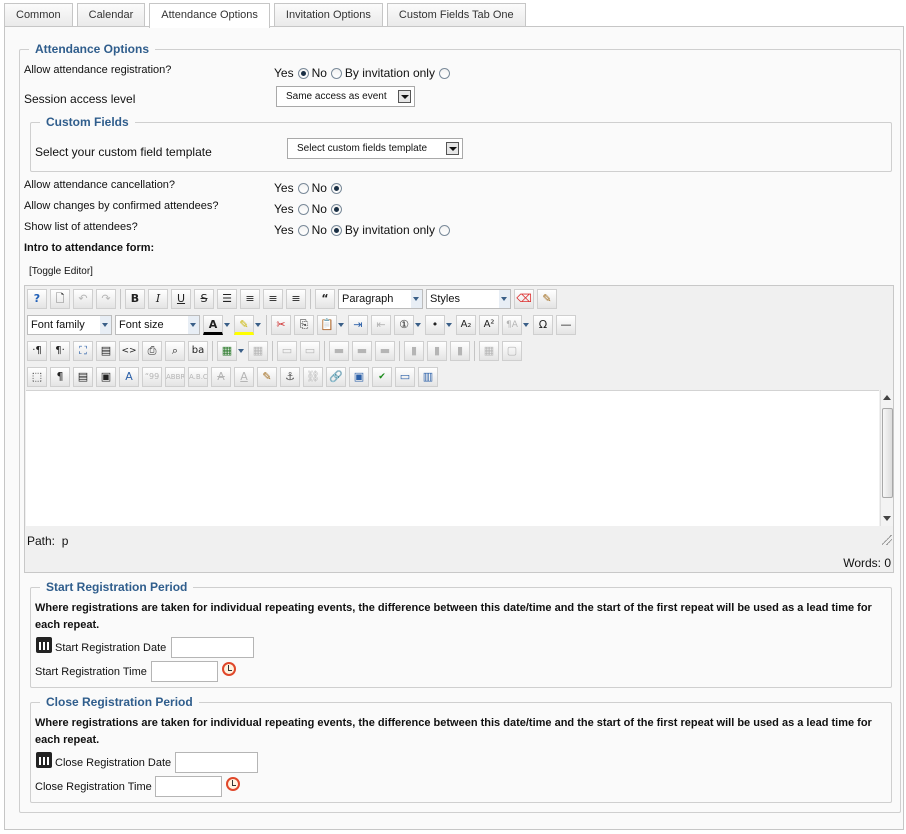 The width and height of the screenshot is (906, 834). Describe the element at coordinates (184, 671) in the screenshot. I see `start-registration-time-input` at that location.